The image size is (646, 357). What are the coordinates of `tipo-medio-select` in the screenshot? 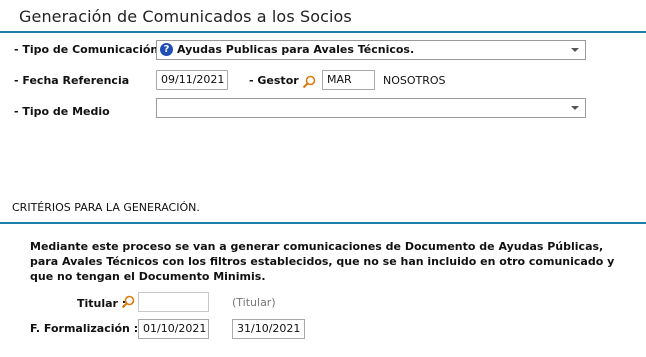 It's located at (371, 108).